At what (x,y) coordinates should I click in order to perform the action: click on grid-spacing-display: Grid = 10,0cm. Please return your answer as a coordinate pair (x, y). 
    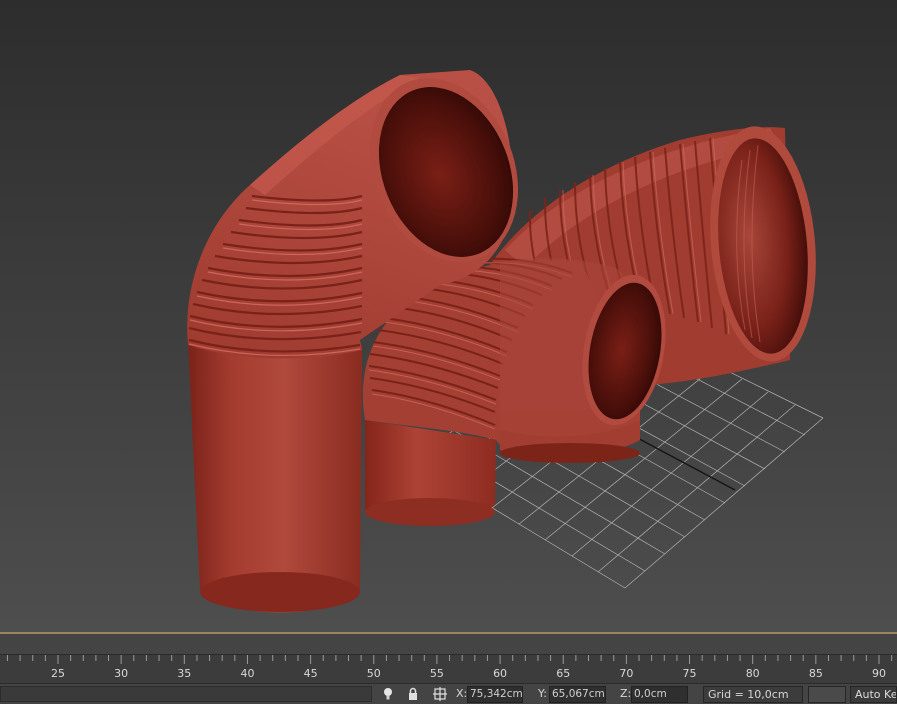
    Looking at the image, I should click on (753, 694).